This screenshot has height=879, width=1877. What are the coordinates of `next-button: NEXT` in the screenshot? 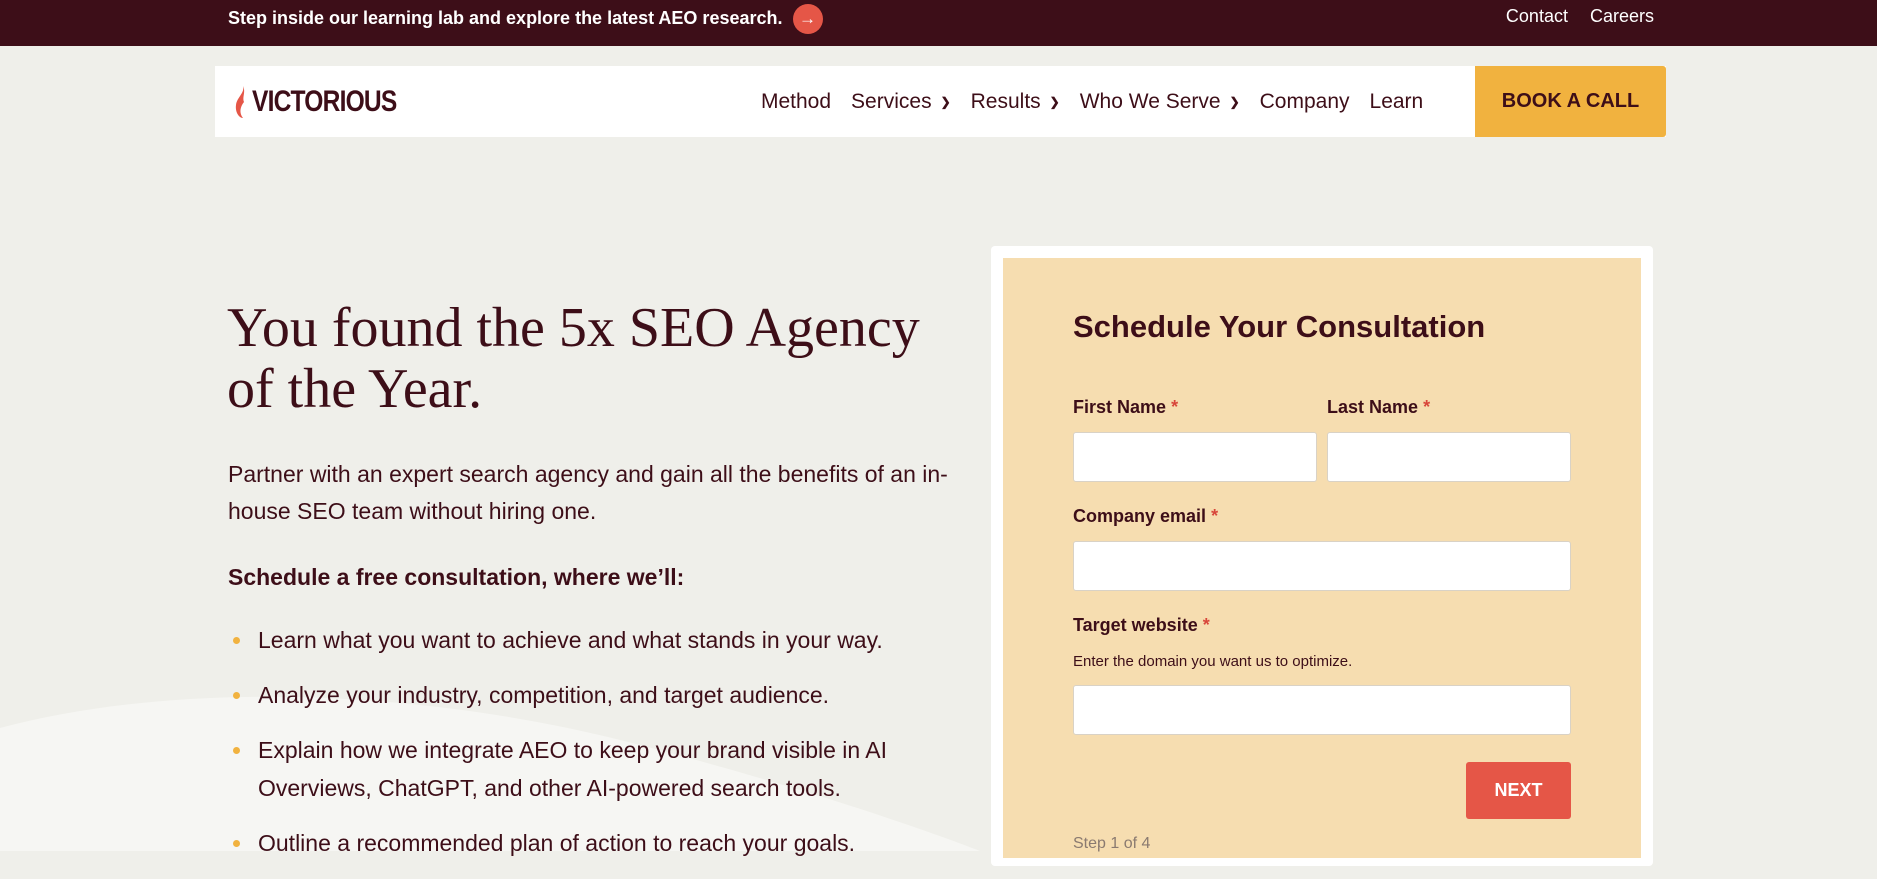 It's located at (1518, 790).